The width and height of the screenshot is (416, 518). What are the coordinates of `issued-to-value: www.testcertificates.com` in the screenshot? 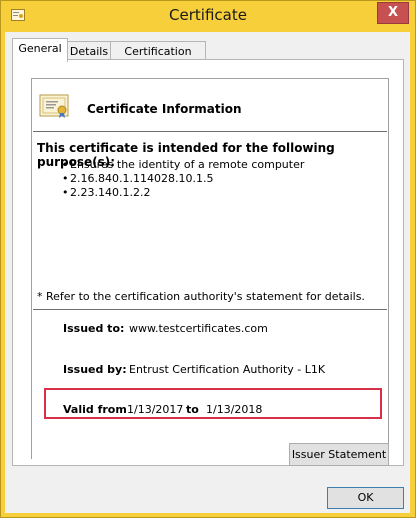 It's located at (198, 328).